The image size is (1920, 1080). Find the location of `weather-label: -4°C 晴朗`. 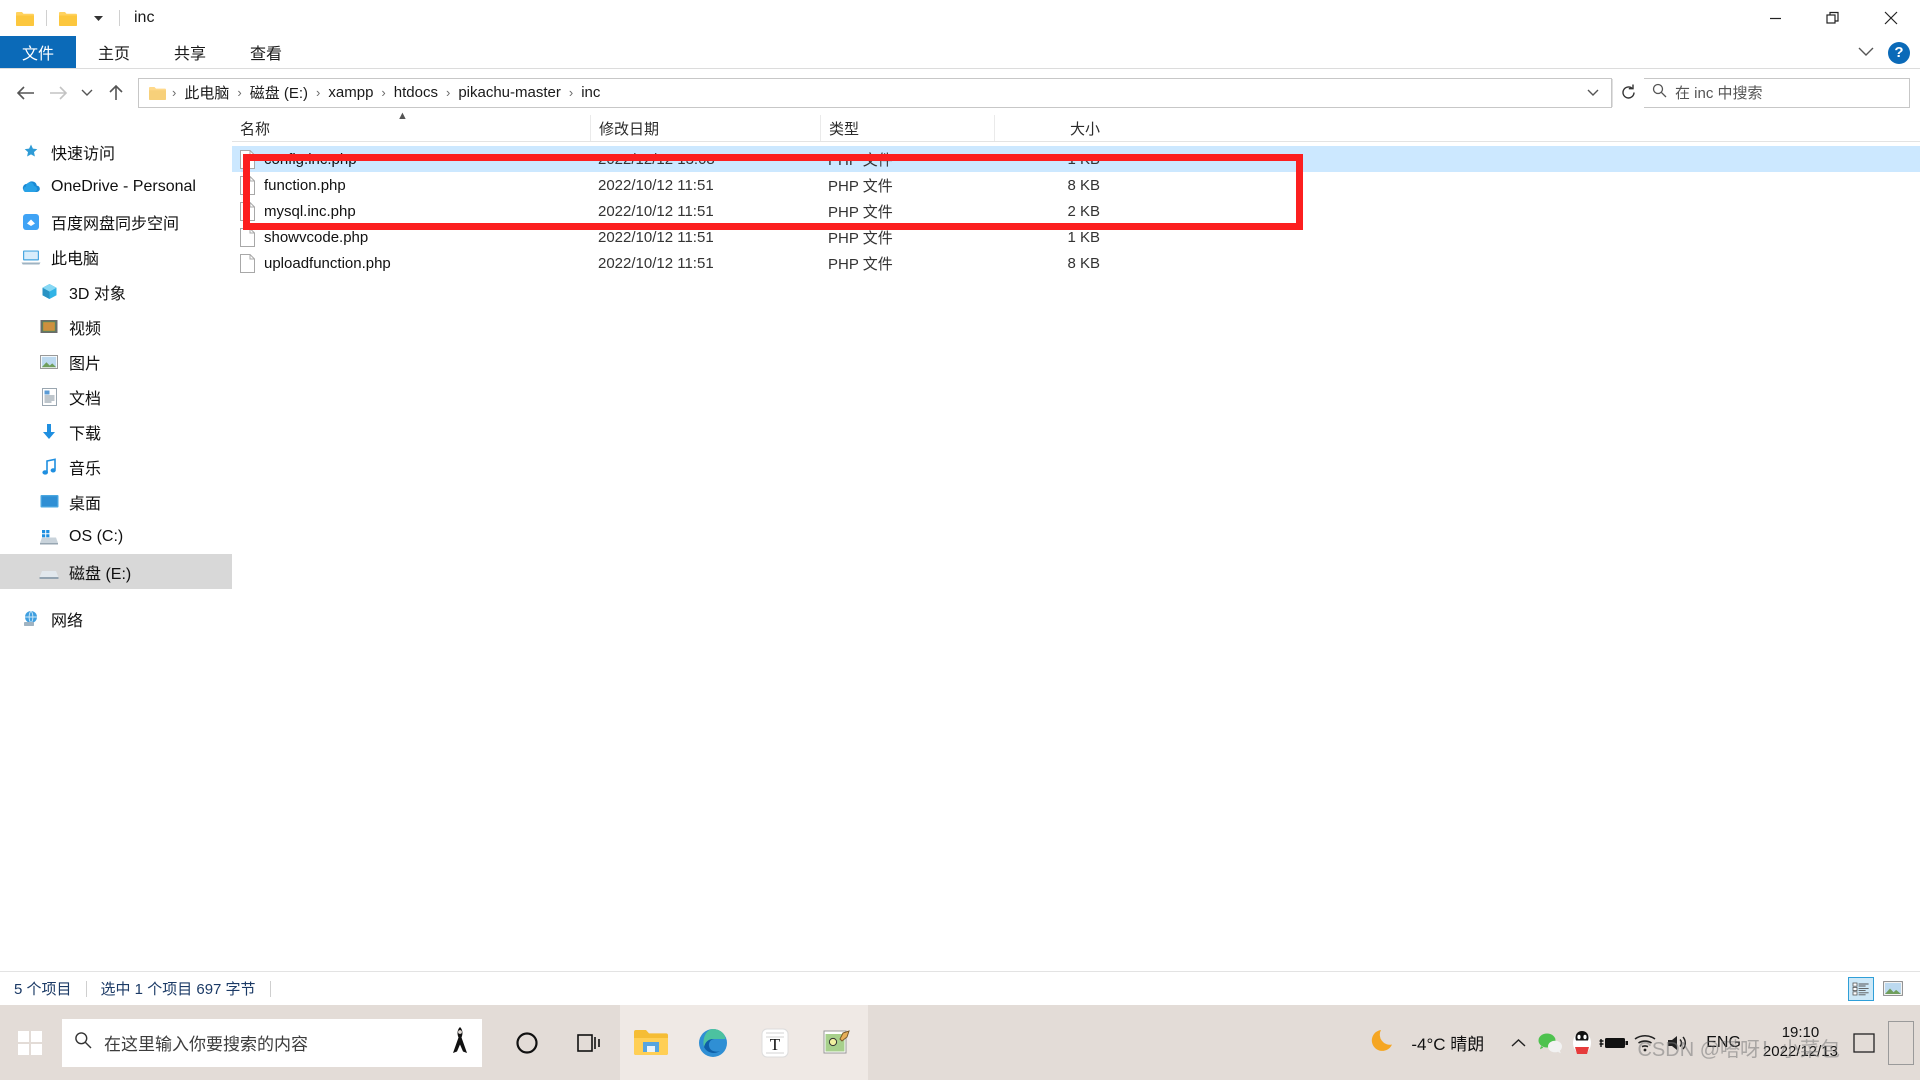

weather-label: -4°C 晴朗 is located at coordinates (1448, 1044).